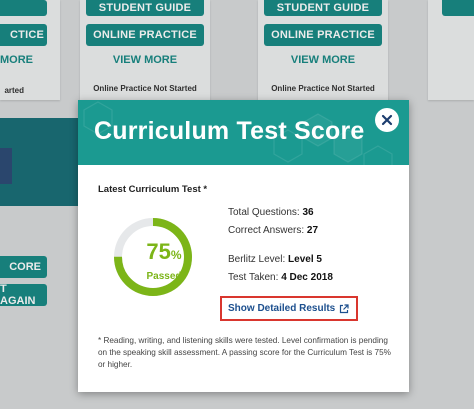  I want to click on score-percentage: 75%, so click(164, 251).